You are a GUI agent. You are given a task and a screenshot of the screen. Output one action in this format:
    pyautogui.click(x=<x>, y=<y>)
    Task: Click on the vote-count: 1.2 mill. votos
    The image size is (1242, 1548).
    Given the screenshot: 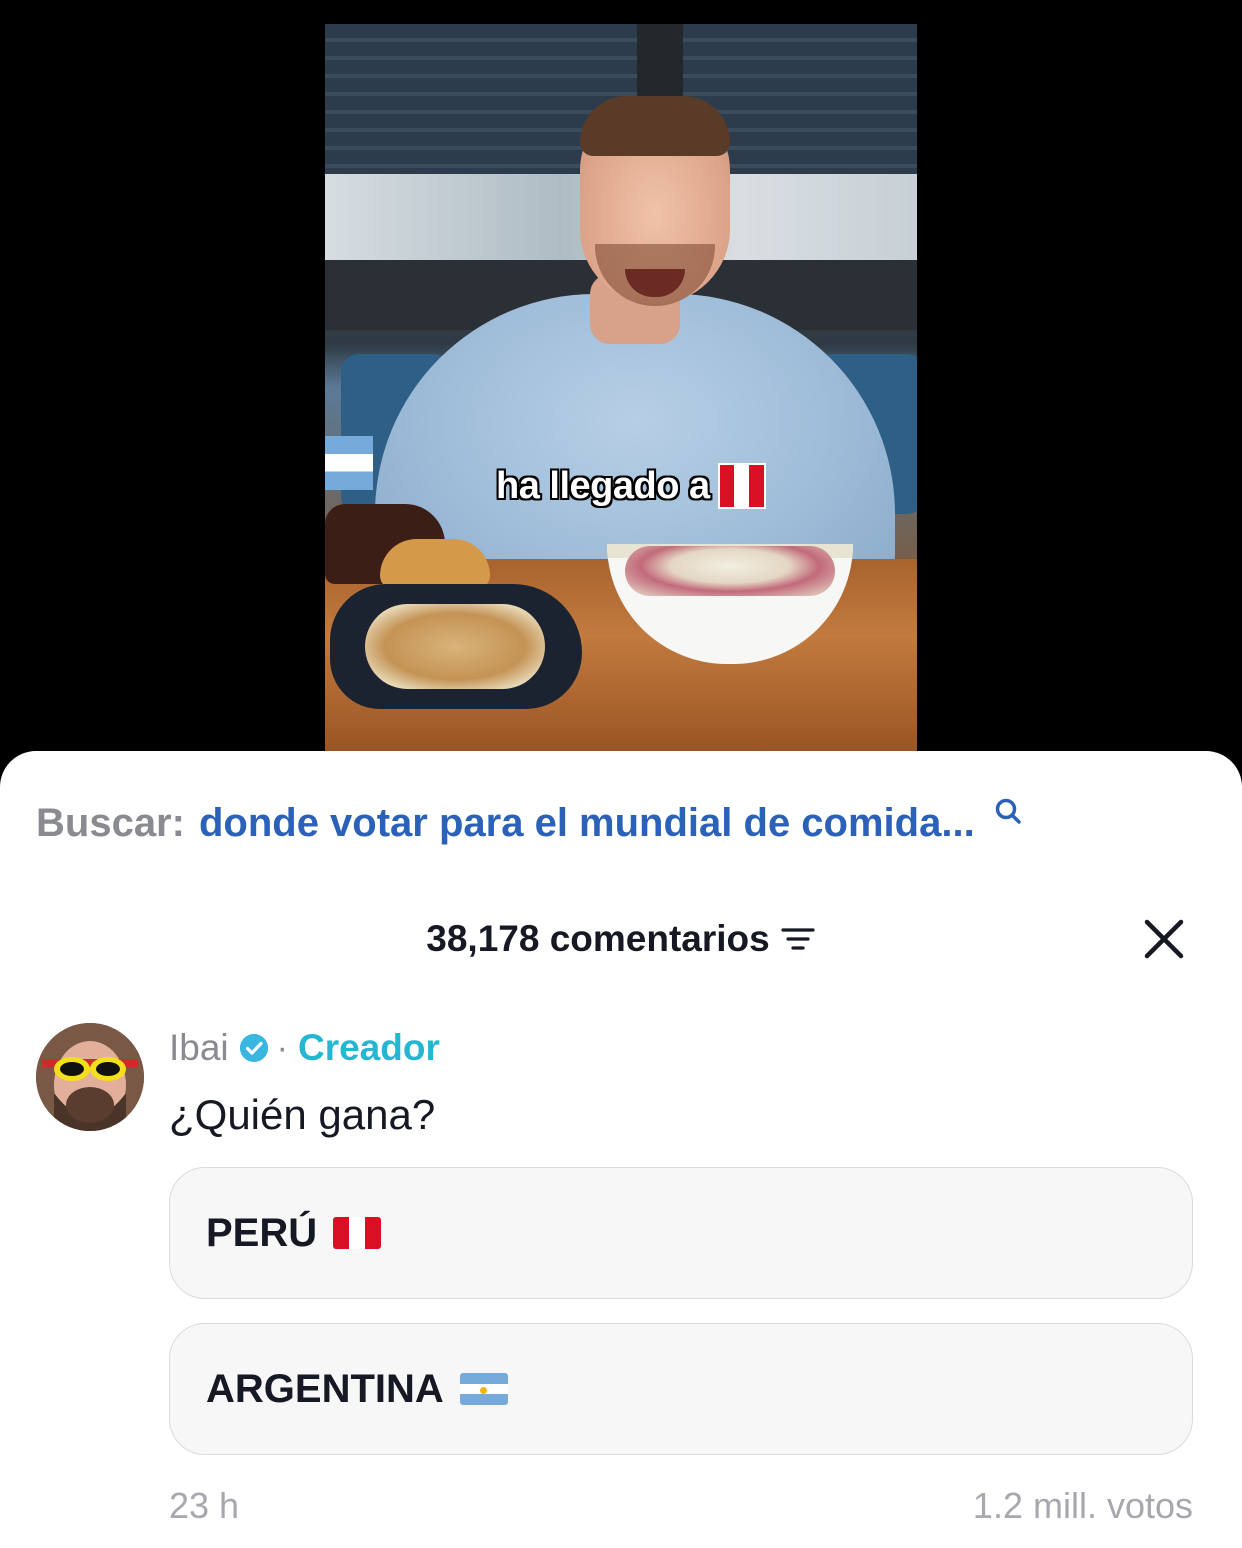 What is the action you would take?
    pyautogui.click(x=1082, y=1505)
    